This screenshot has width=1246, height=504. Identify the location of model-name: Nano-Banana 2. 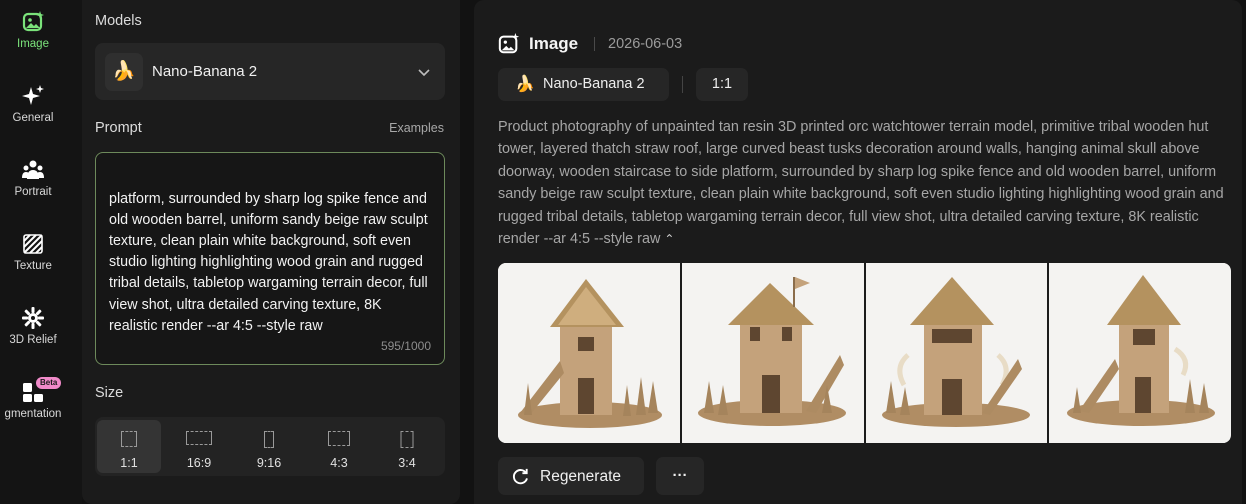
(205, 71).